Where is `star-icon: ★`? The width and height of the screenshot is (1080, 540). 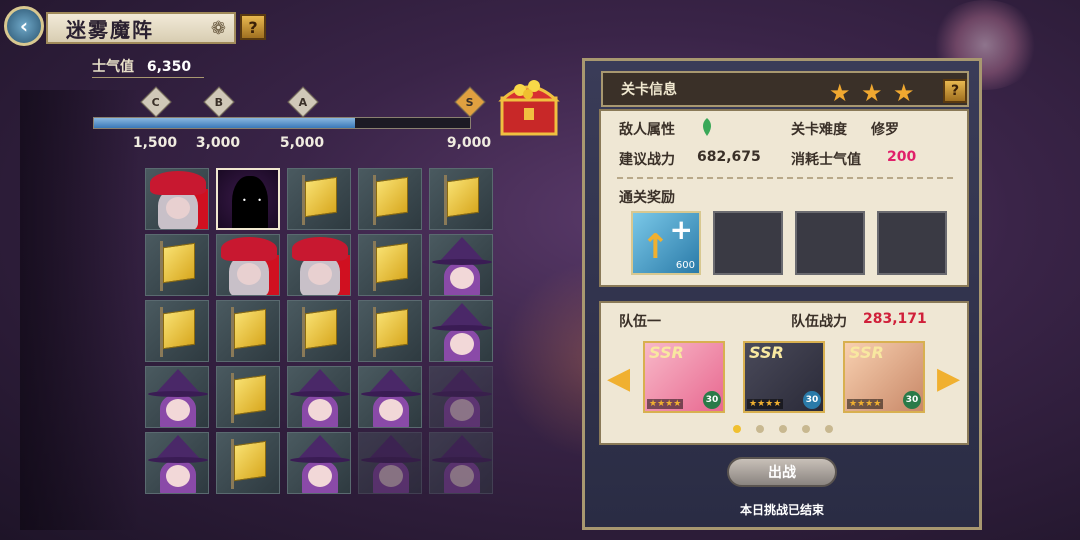
star-icon: ★ is located at coordinates (840, 93).